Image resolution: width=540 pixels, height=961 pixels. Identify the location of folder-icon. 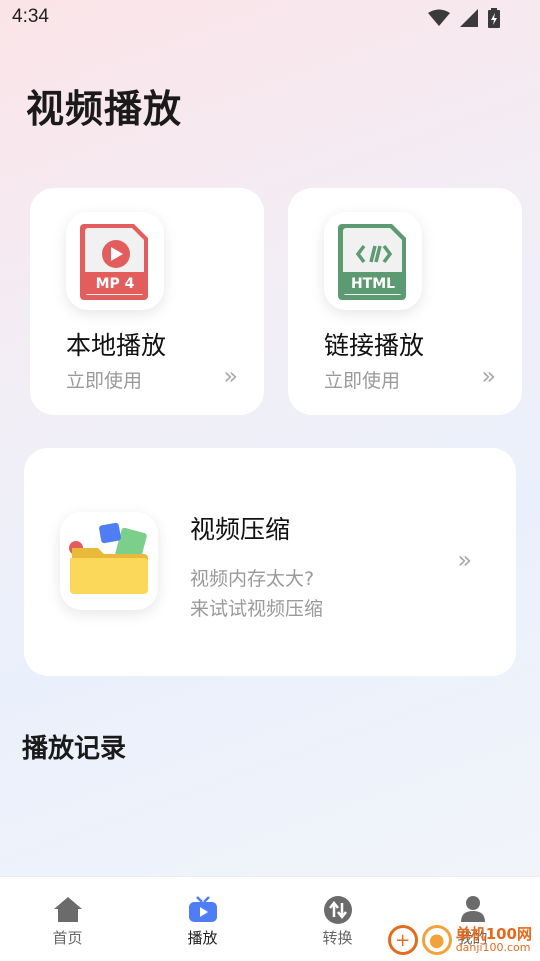
(109, 561).